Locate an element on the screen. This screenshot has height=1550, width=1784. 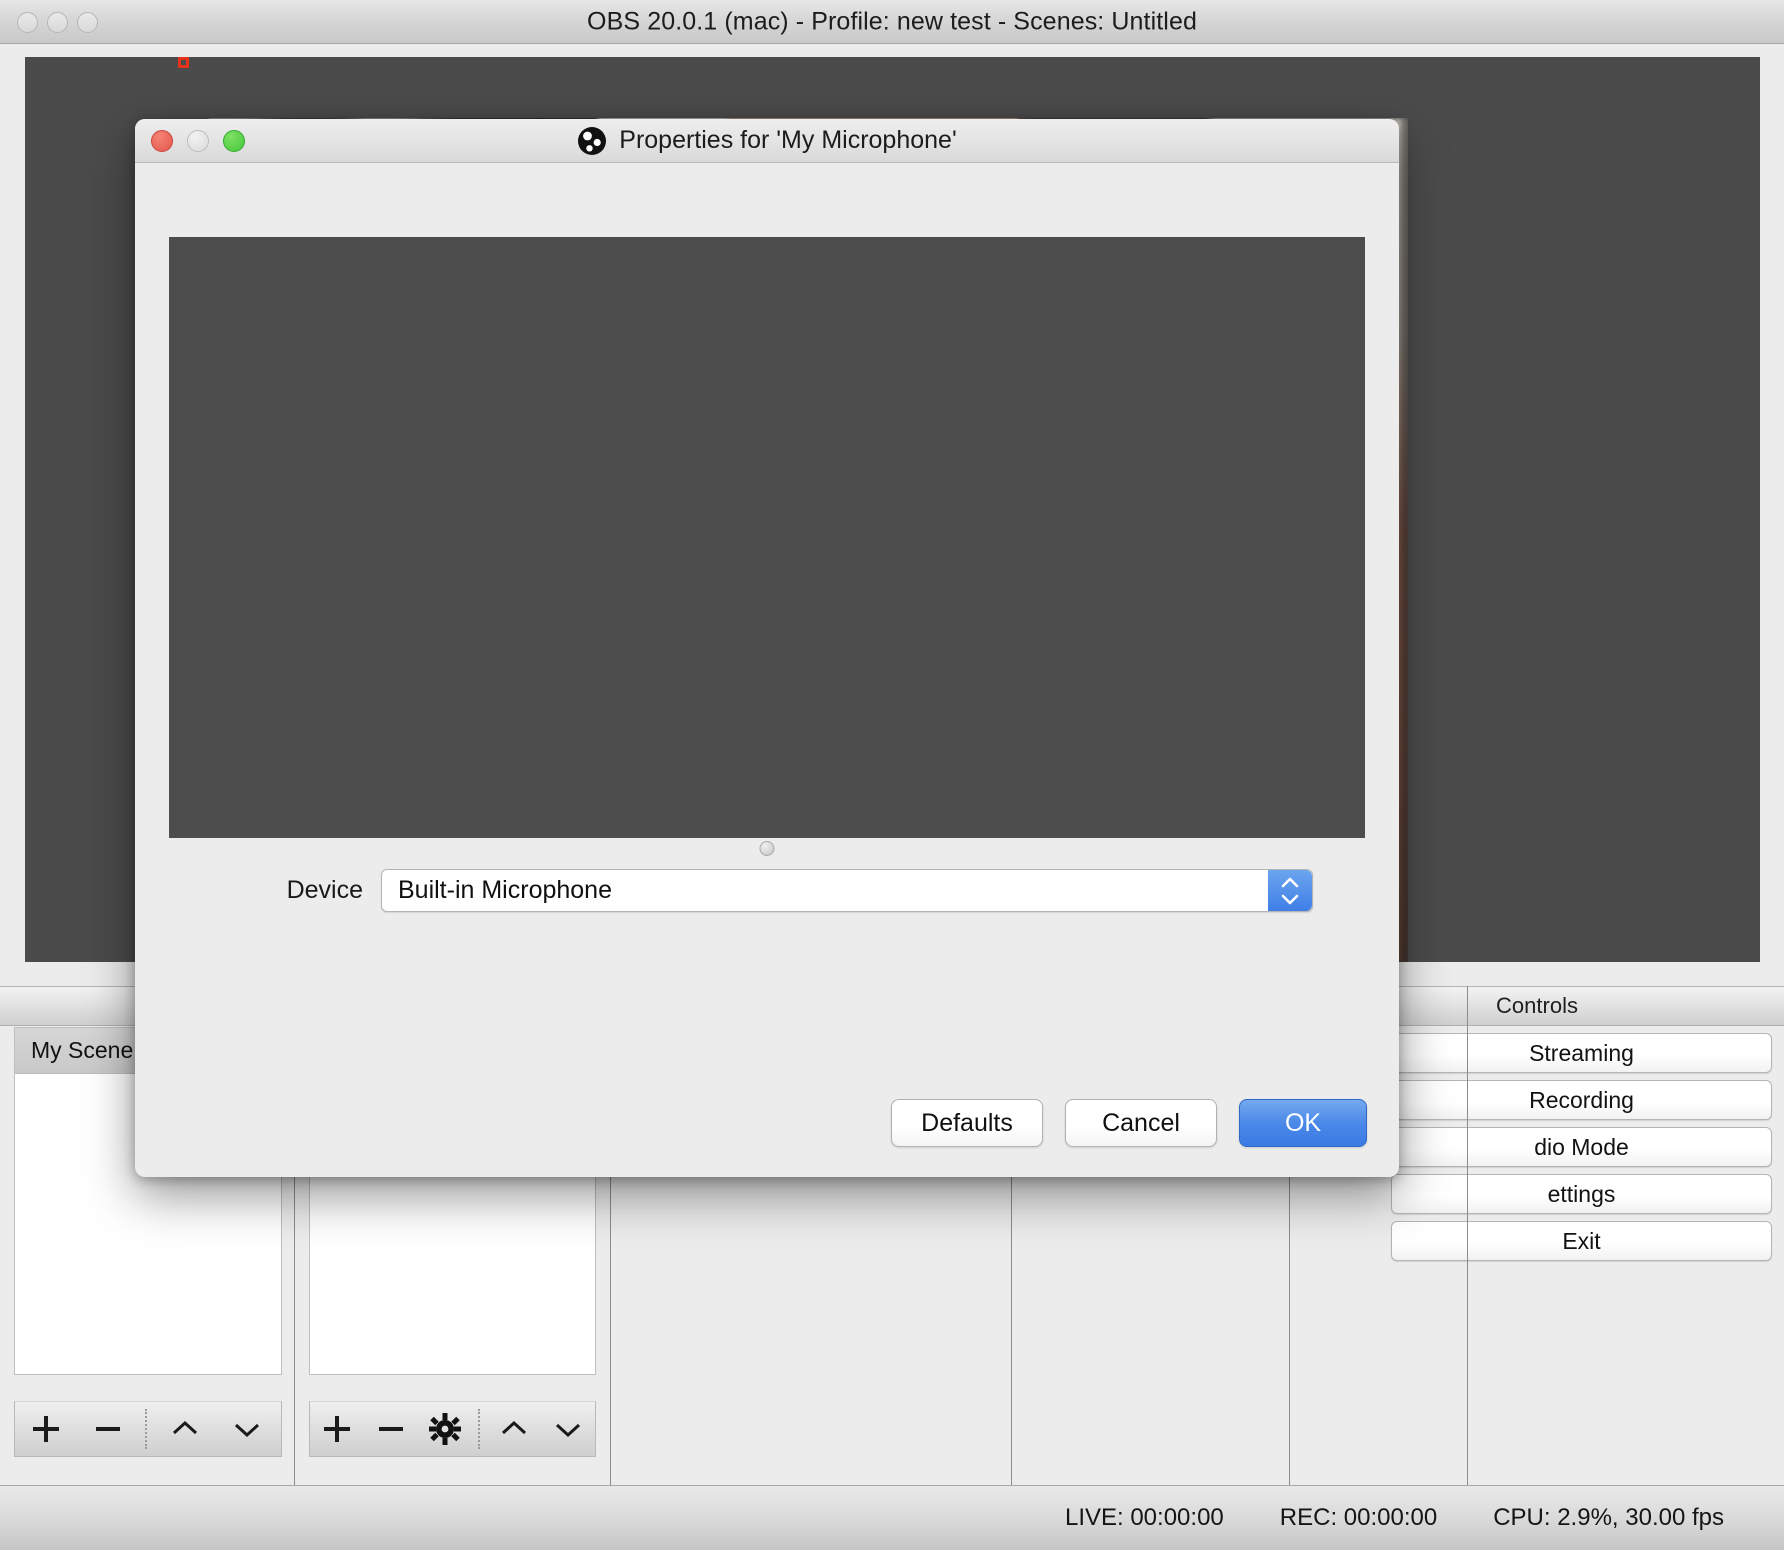
remove-scene-button is located at coordinates (108, 1429).